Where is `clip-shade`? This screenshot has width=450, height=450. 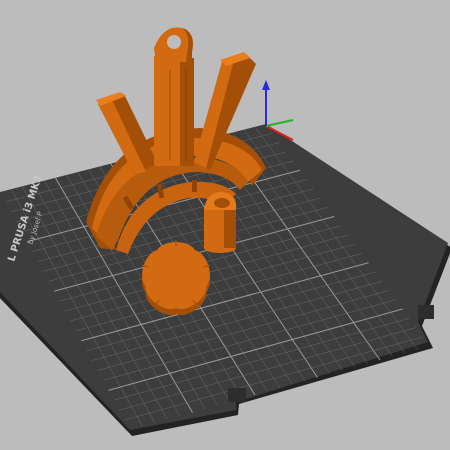
clip-shade is located at coordinates (230, 228).